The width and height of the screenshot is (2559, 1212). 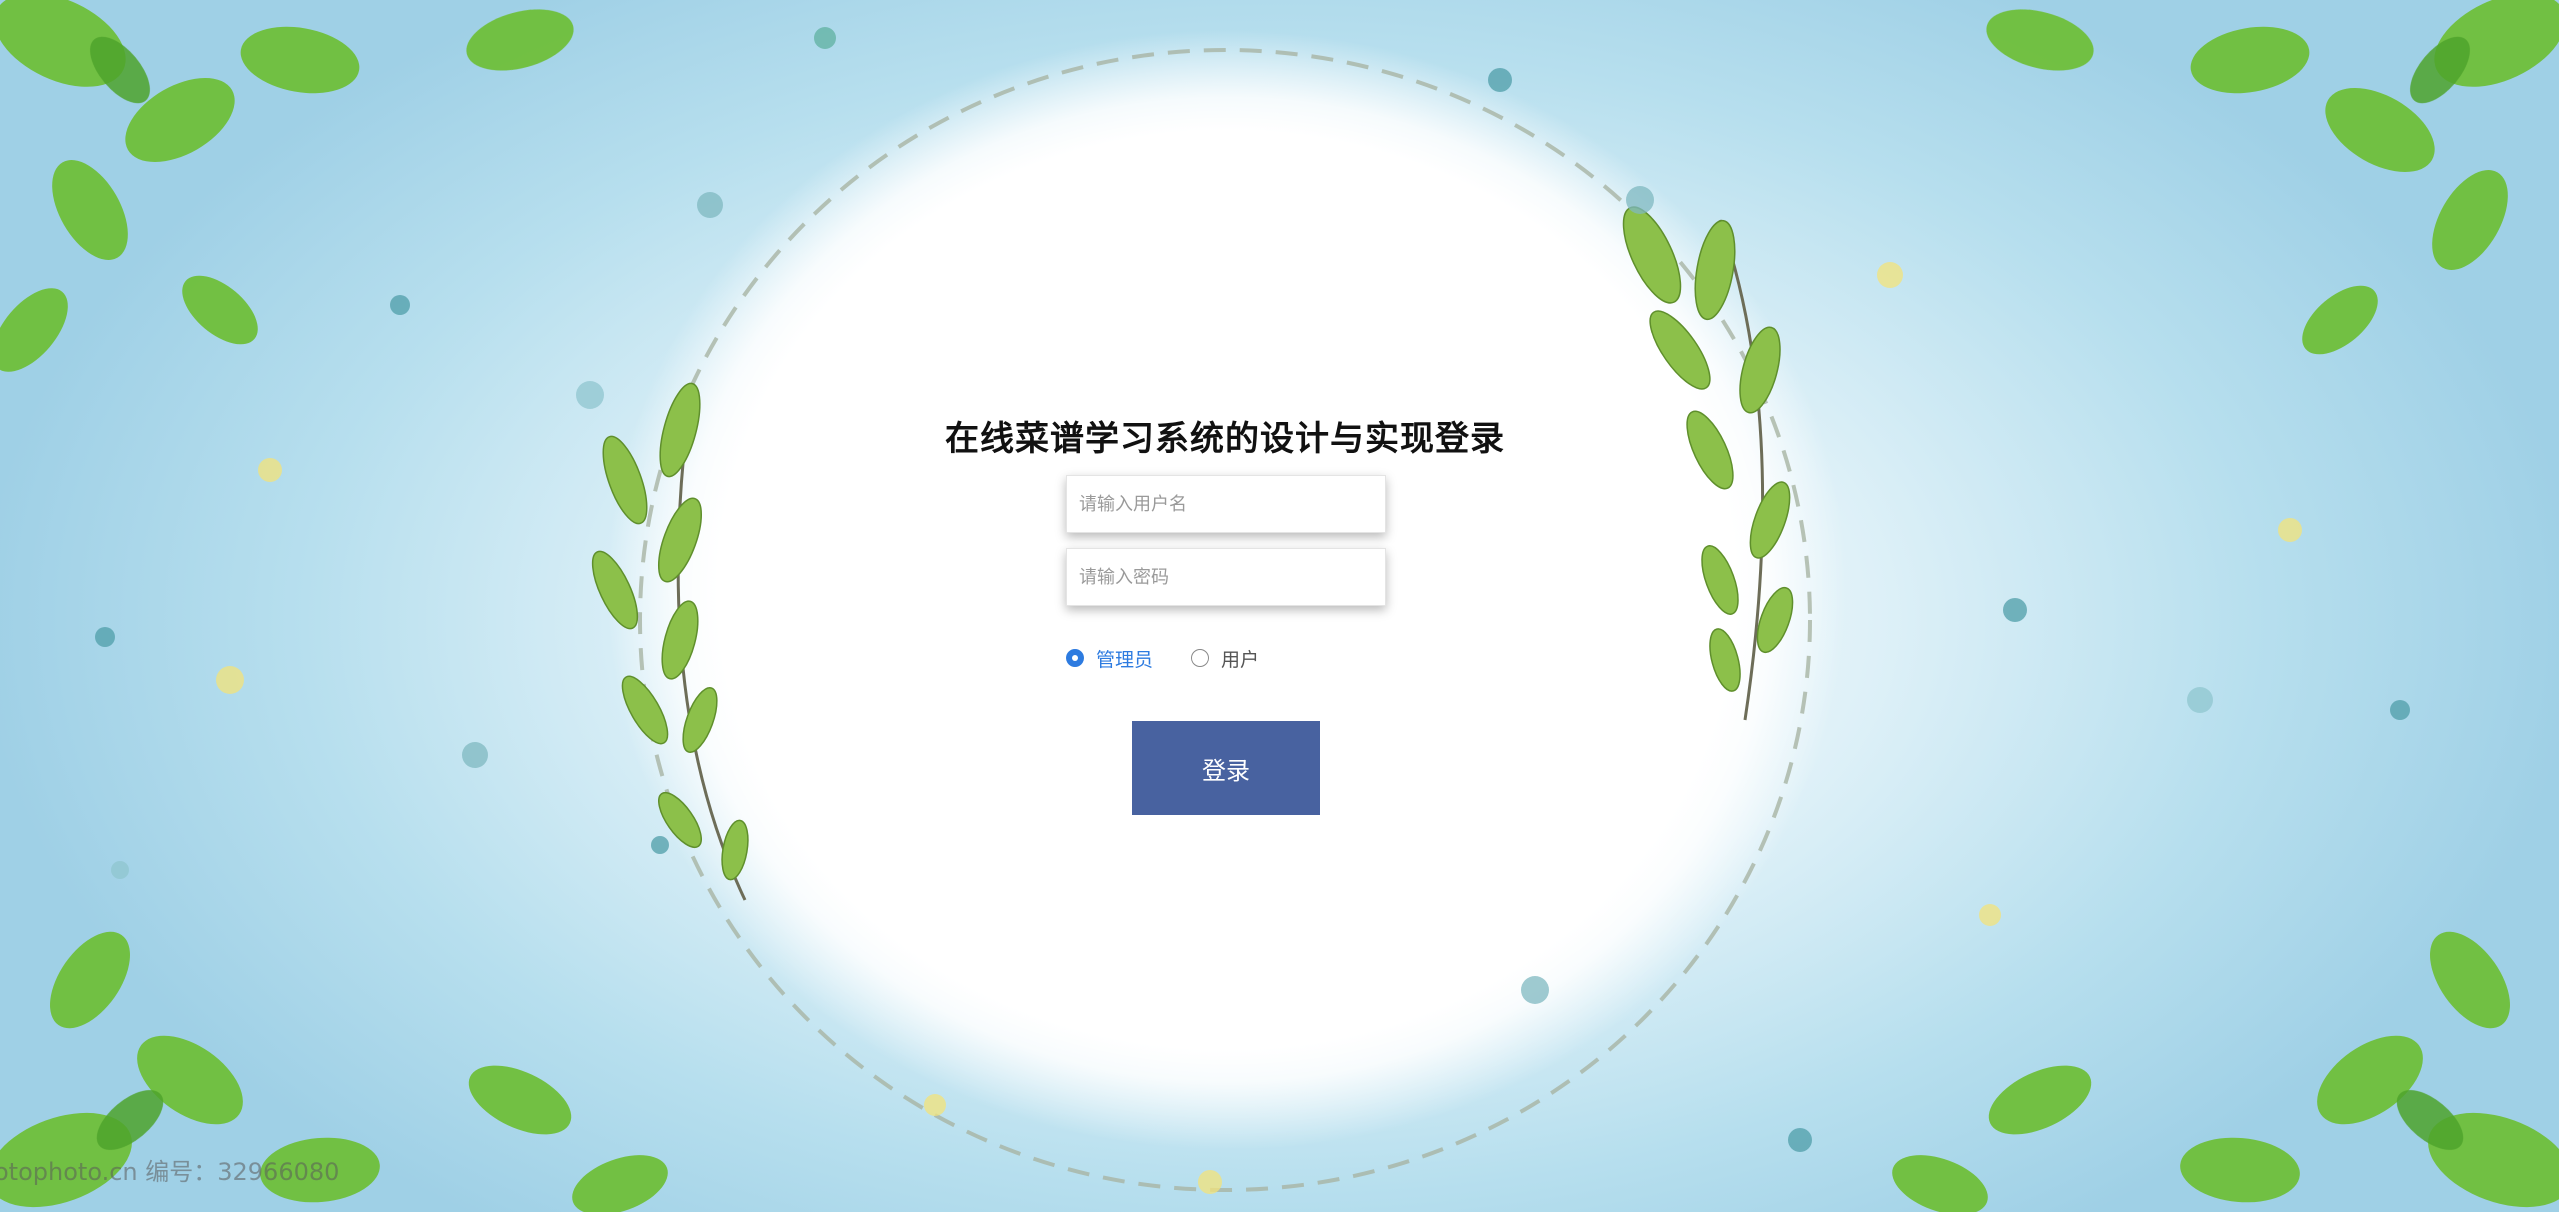 What do you see at coordinates (1225, 615) in the screenshot?
I see `login-panel: 在线菜谱学习系统的设计与实现登录 管理员 用户 登录` at bounding box center [1225, 615].